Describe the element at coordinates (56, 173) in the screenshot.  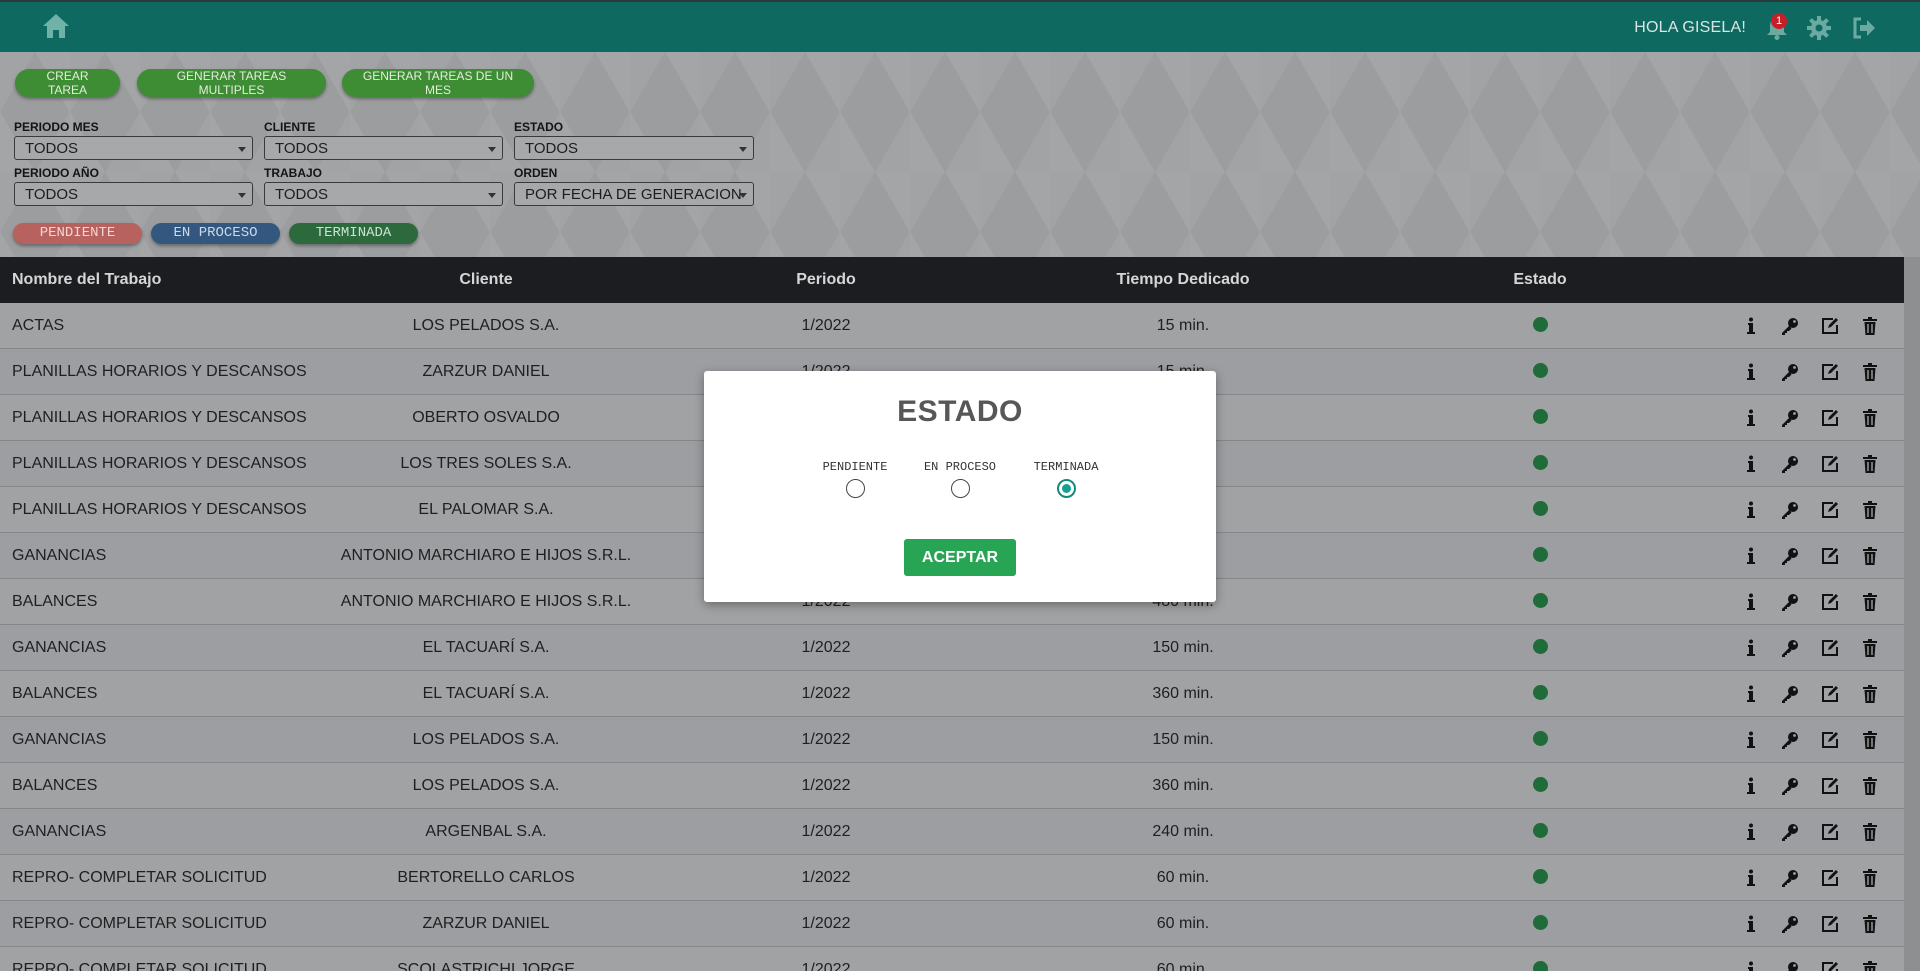
I see `periodo-anio-label: PERIODO AÑO` at that location.